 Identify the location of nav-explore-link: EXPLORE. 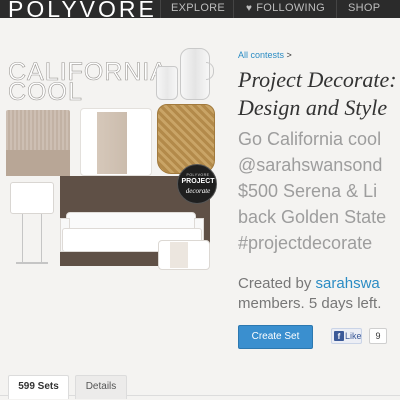
(198, 8).